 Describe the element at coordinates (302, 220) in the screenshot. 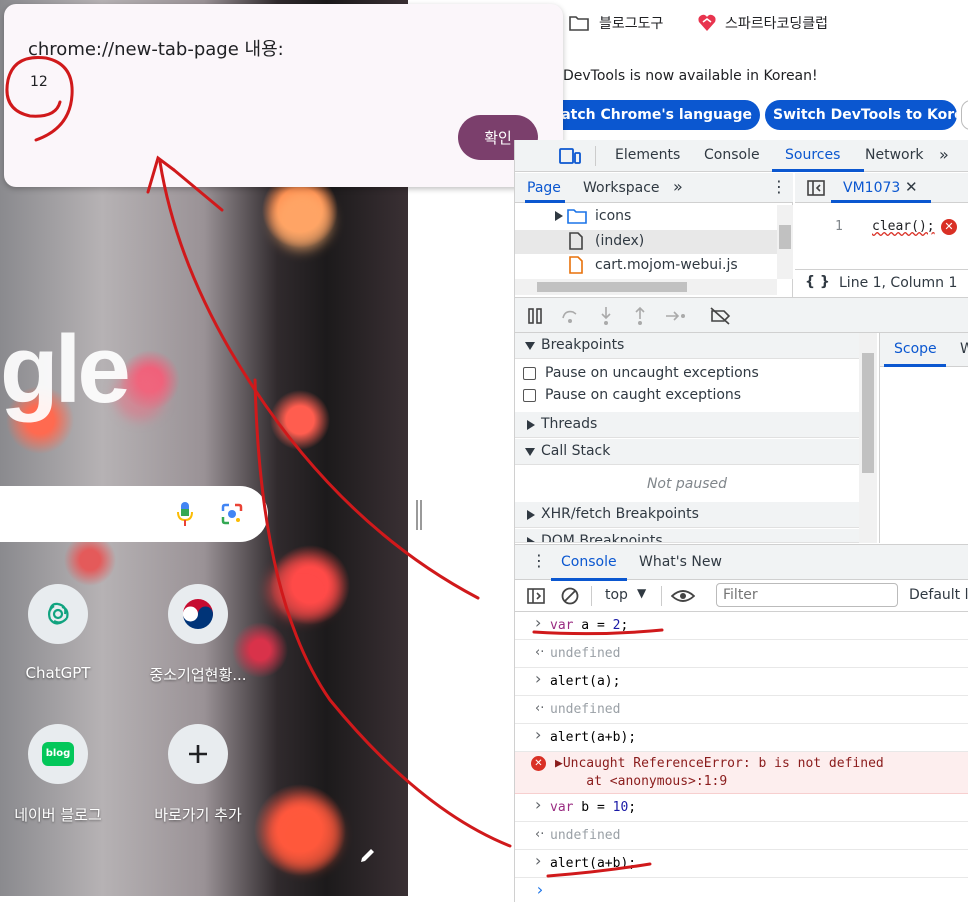

I see `bokeh-light` at that location.